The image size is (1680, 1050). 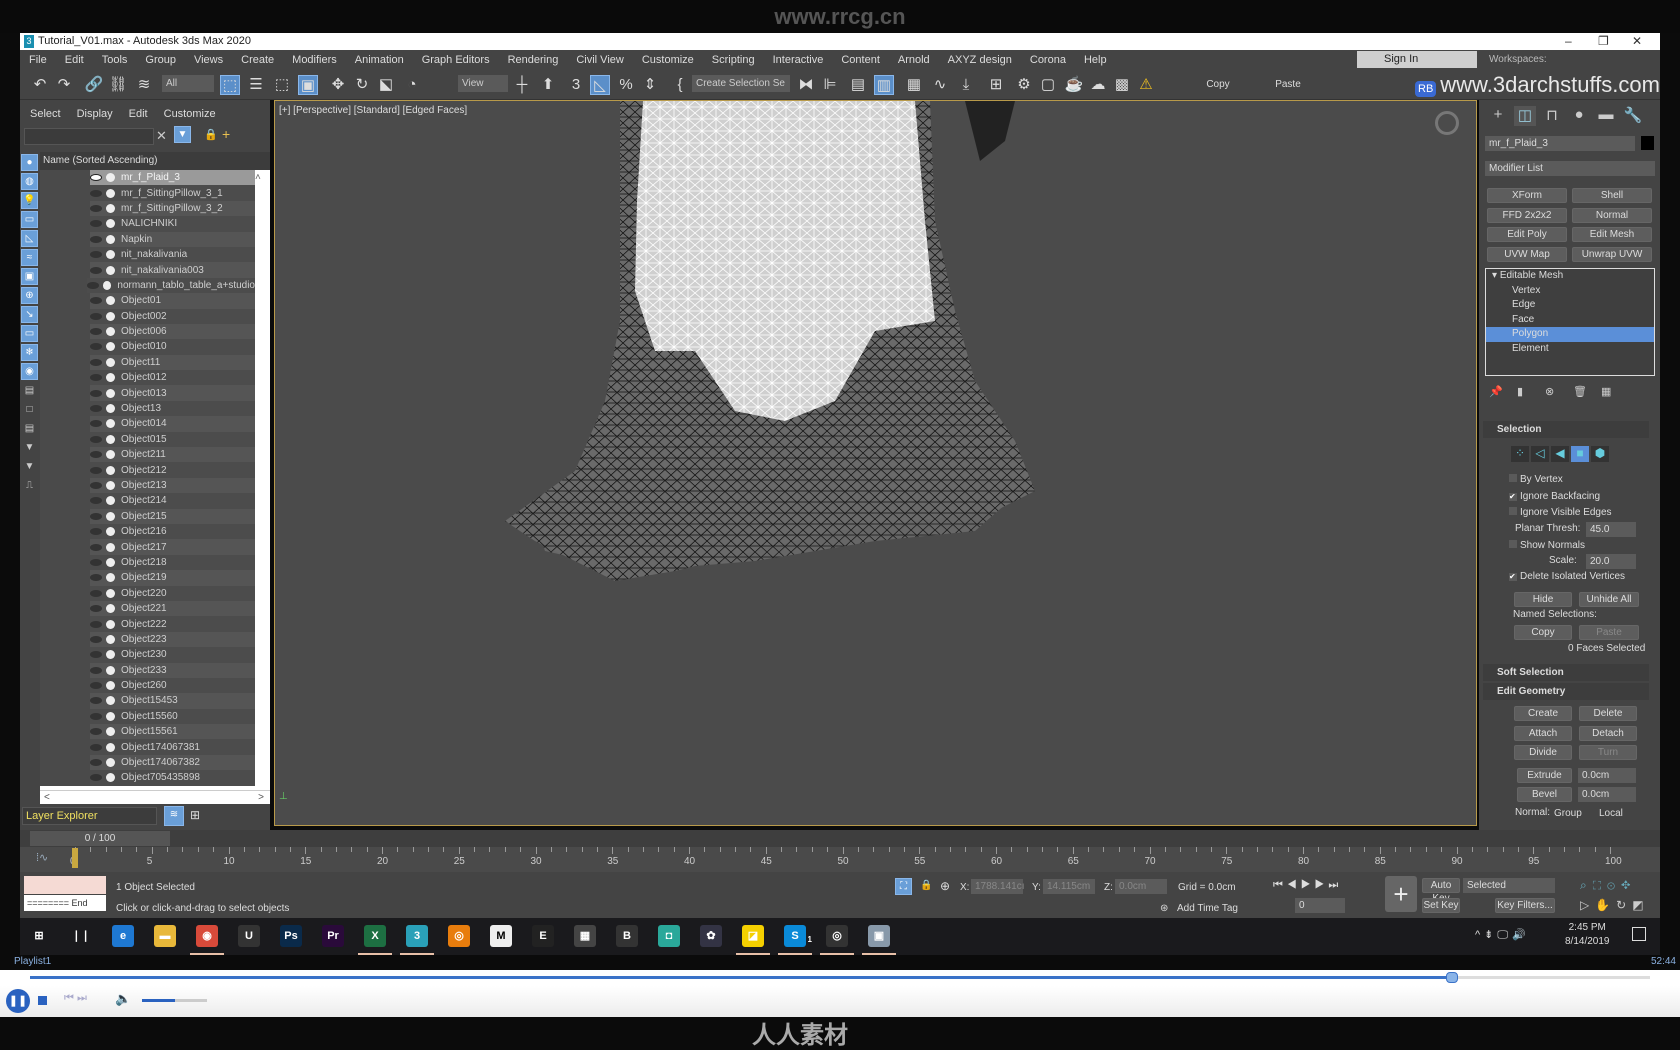 I want to click on key-mode-dropdown: Selected, so click(x=1509, y=885).